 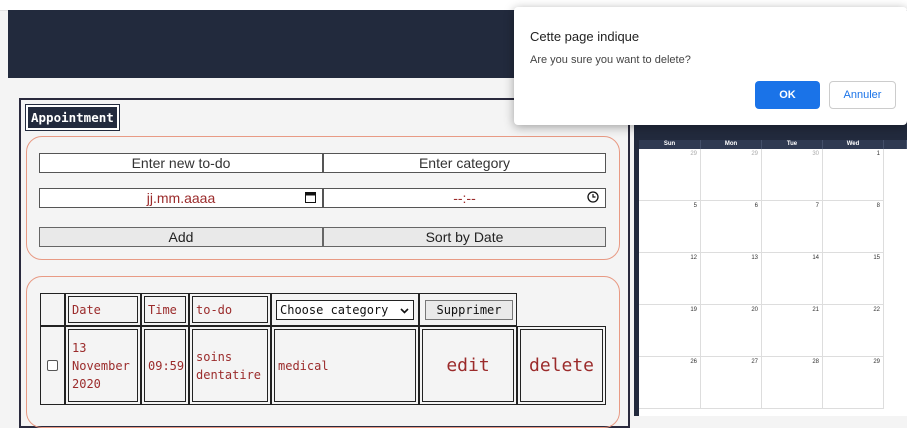 What do you see at coordinates (670, 144) in the screenshot?
I see `day-header-sun: Sun` at bounding box center [670, 144].